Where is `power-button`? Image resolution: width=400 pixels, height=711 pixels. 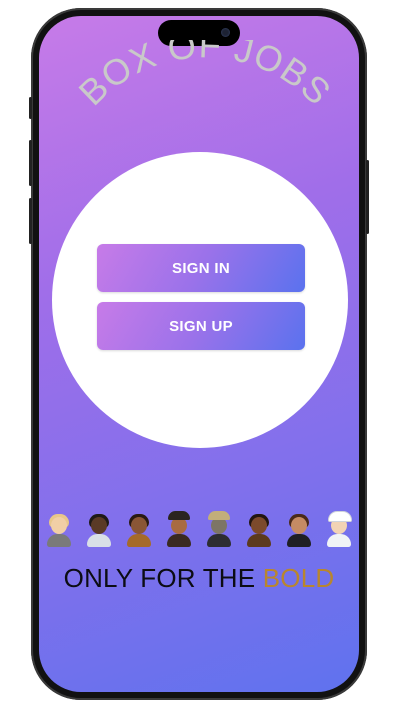
power-button is located at coordinates (367, 197).